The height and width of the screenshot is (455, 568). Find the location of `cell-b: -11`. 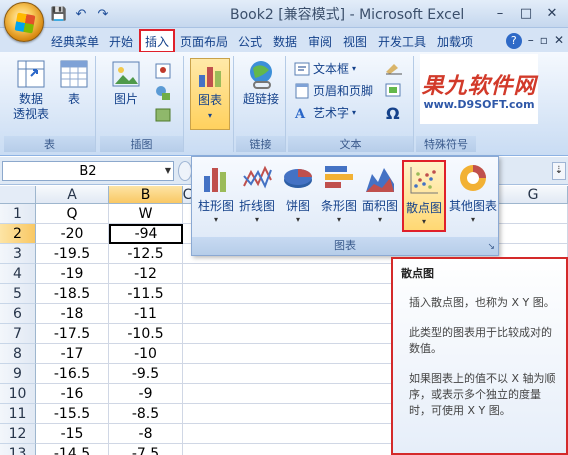

cell-b: -11 is located at coordinates (146, 314).